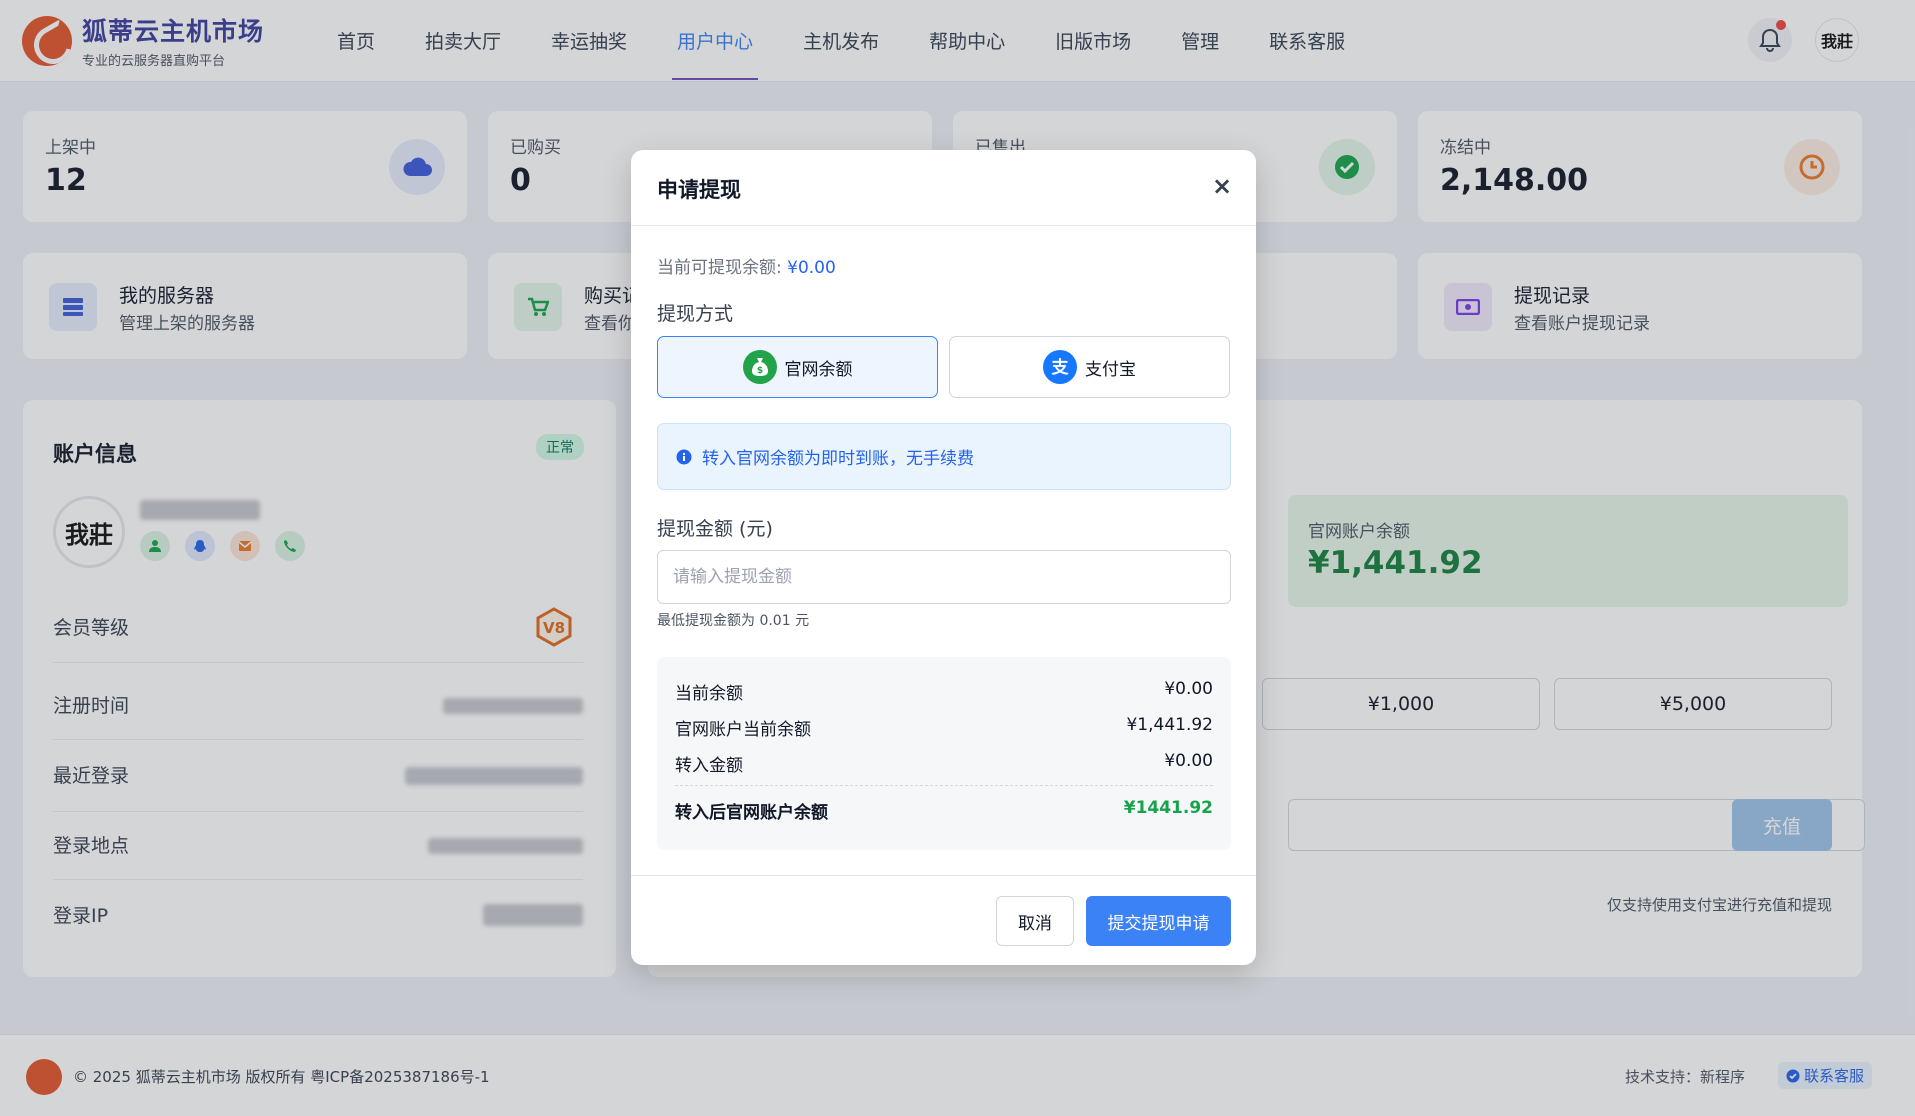  Describe the element at coordinates (838, 459) in the screenshot. I see `info-text: 转入官网余额为即时到账，无手续费` at that location.